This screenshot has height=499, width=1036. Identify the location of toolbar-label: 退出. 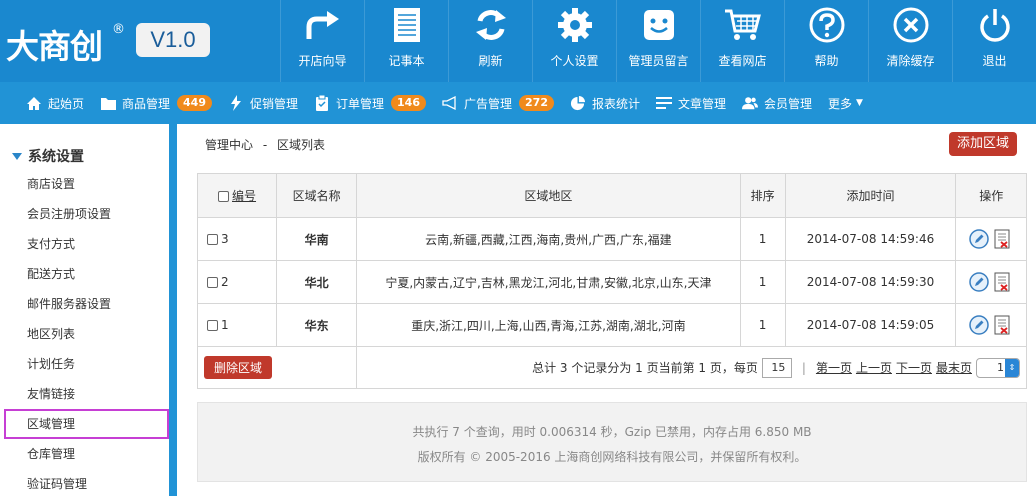
(994, 60).